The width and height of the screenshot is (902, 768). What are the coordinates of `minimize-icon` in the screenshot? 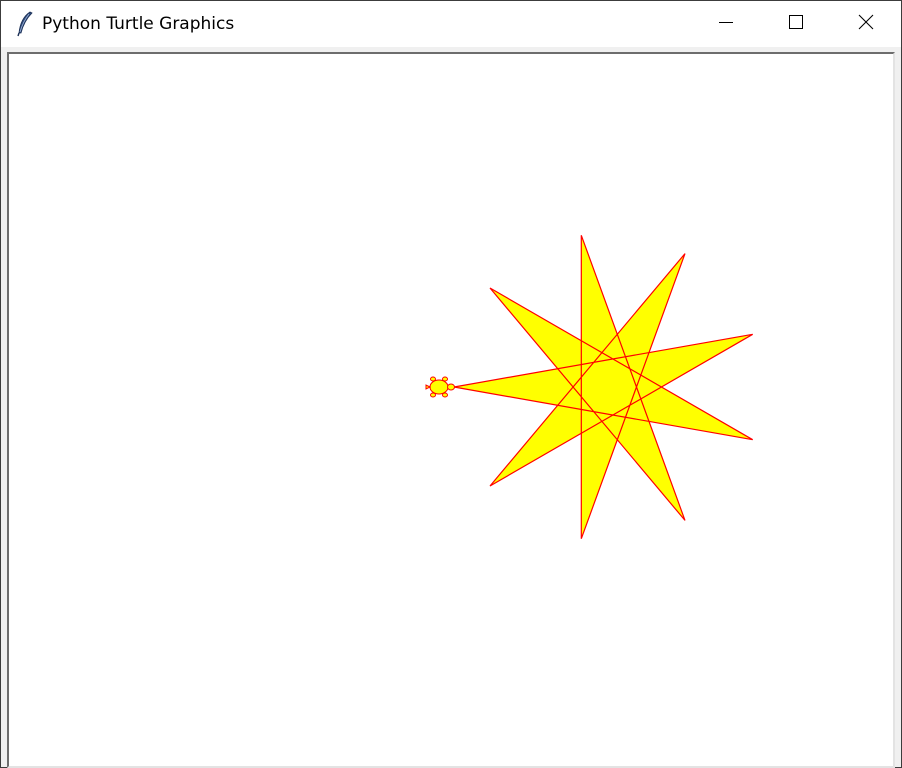 It's located at (726, 24).